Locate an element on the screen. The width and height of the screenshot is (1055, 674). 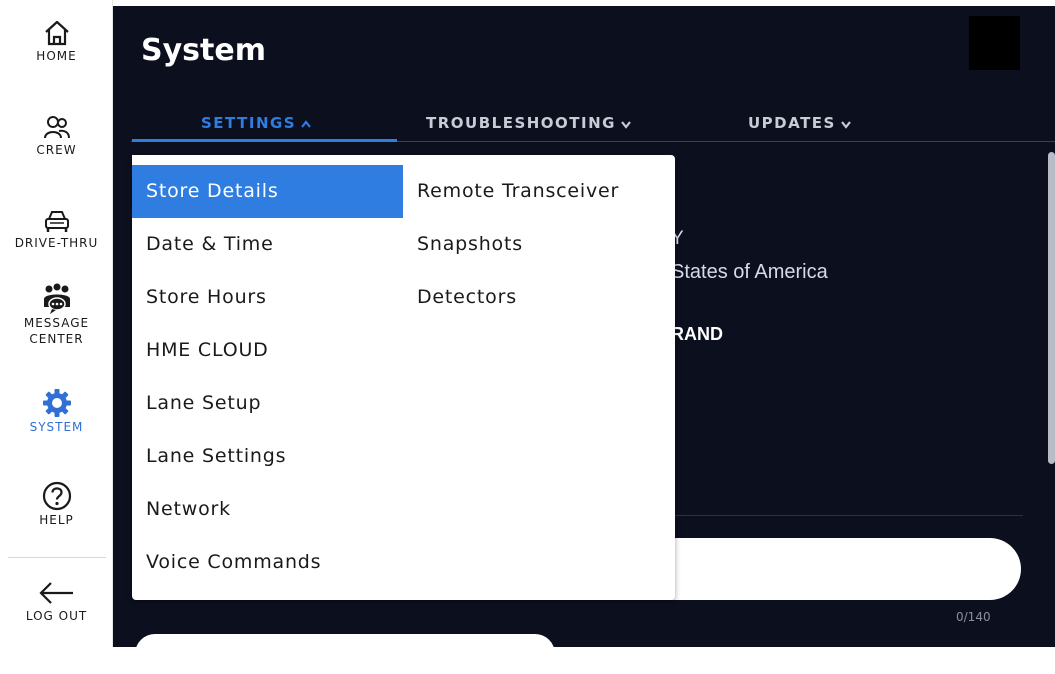
sidebar-item-label: HELP is located at coordinates (56, 520).